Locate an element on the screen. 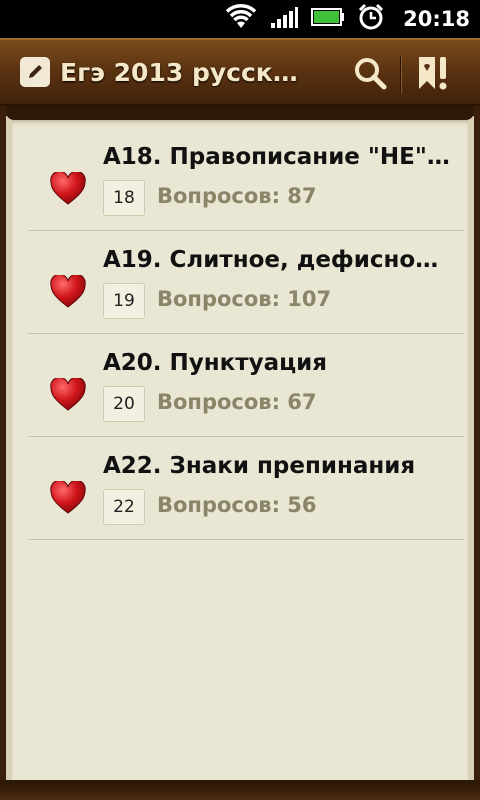  alarm-icon is located at coordinates (371, 19).